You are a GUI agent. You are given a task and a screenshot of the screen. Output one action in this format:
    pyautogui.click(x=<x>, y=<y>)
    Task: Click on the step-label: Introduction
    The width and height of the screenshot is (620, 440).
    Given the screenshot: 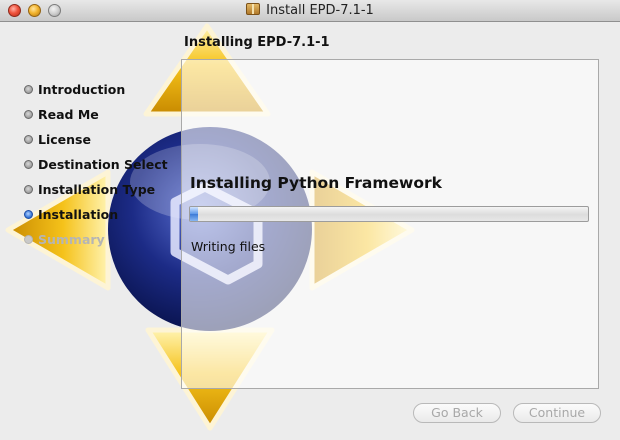 What is the action you would take?
    pyautogui.click(x=82, y=89)
    